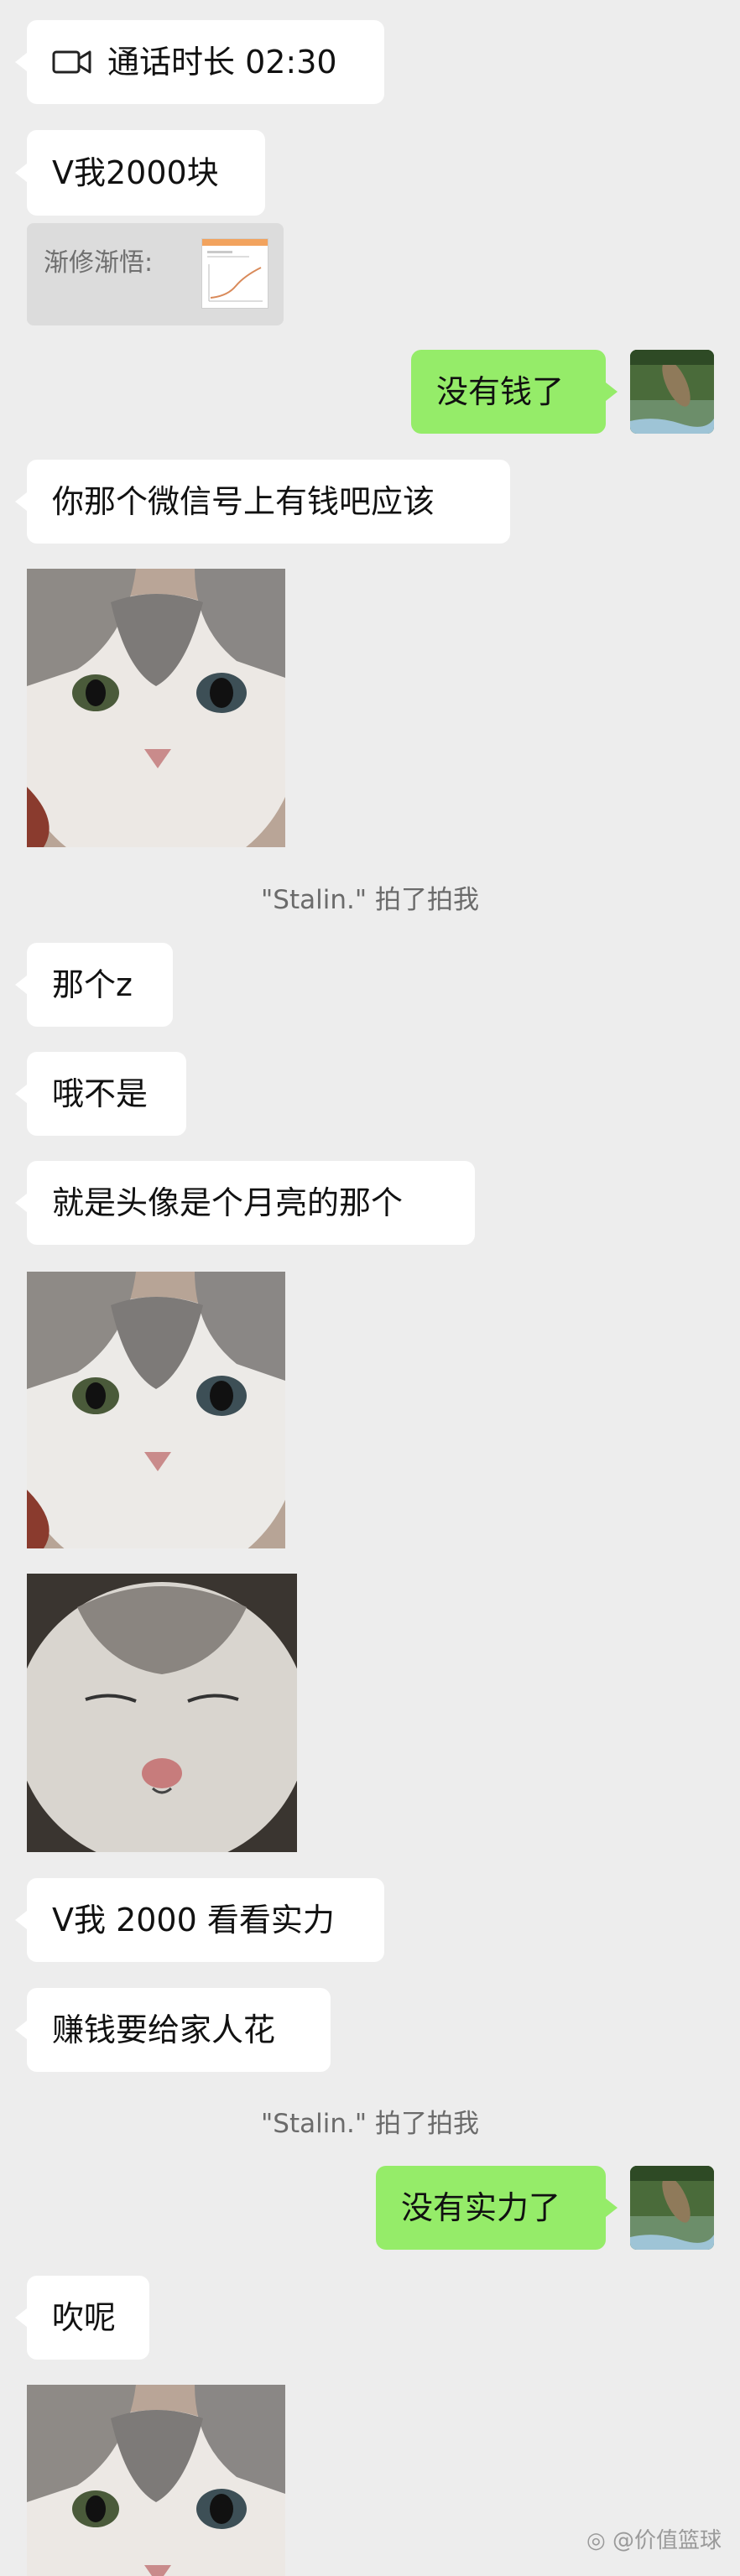 This screenshot has width=740, height=2576. Describe the element at coordinates (228, 1202) in the screenshot. I see `message-text: 就是头像是个月亮的那个` at that location.